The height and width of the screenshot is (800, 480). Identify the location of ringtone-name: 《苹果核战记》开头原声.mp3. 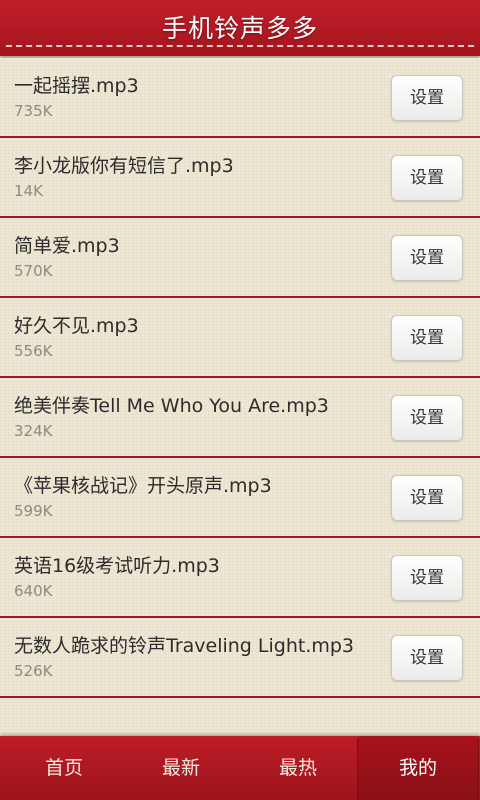
(143, 486).